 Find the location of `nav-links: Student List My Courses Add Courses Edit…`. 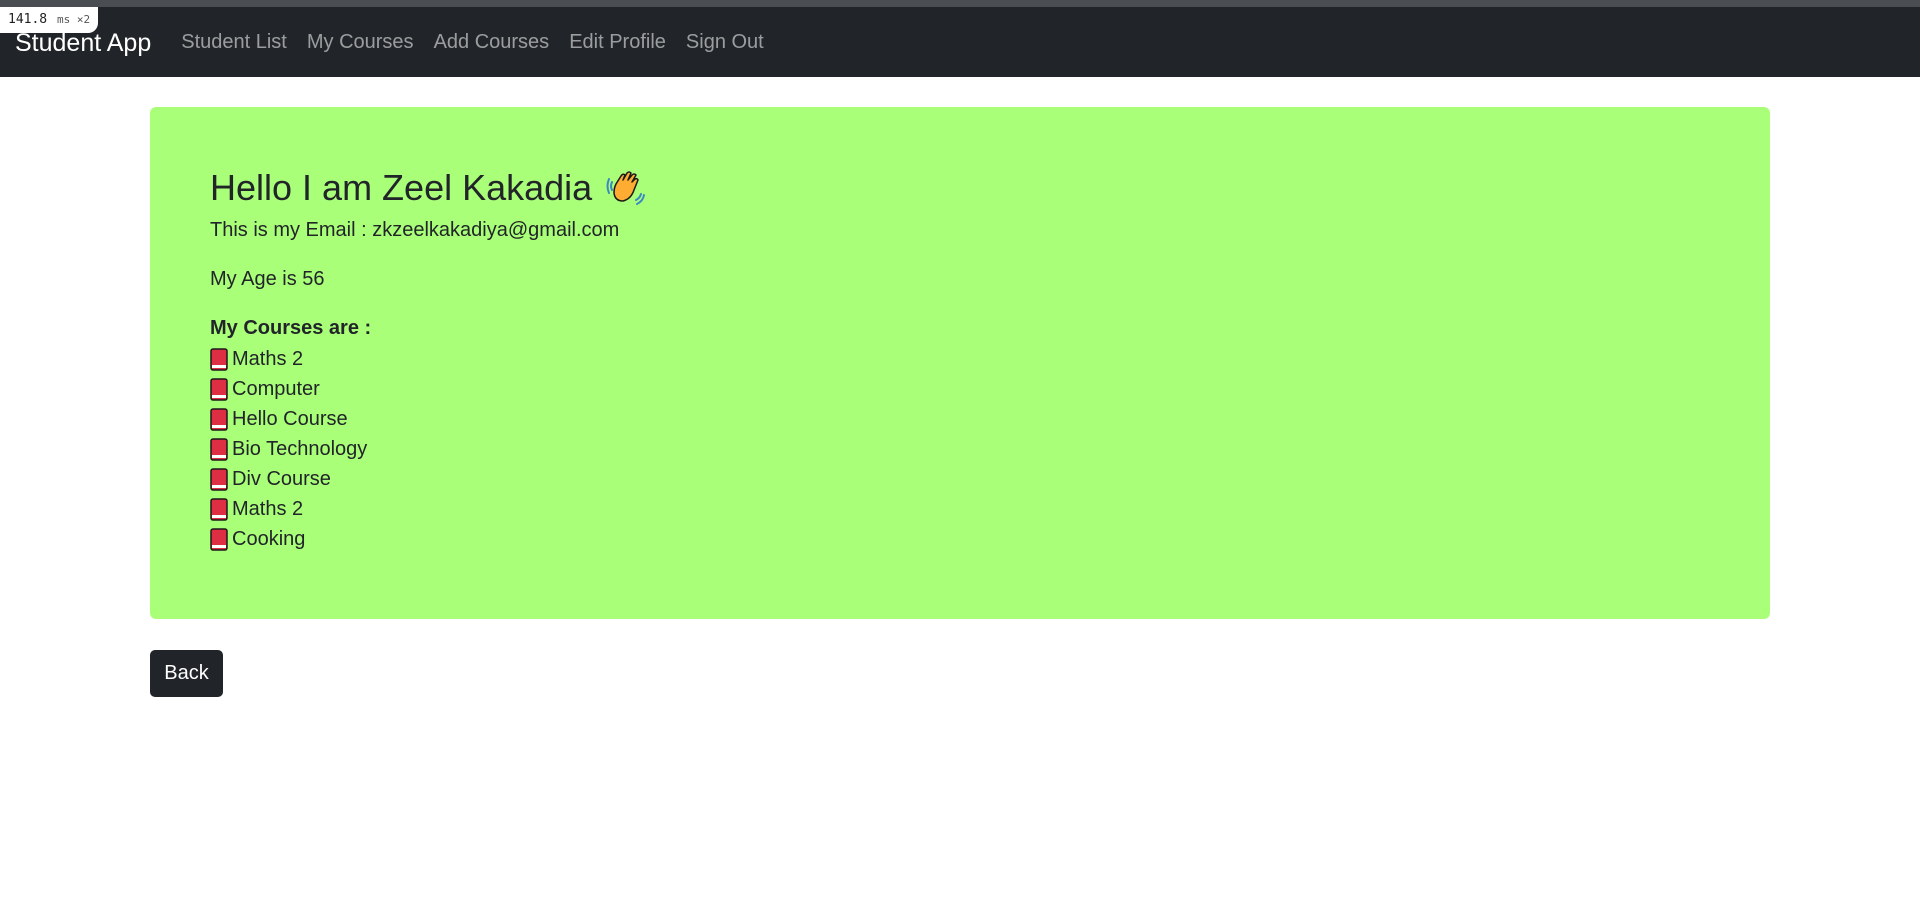

nav-links: Student List My Courses Add Courses Edit… is located at coordinates (482, 42).